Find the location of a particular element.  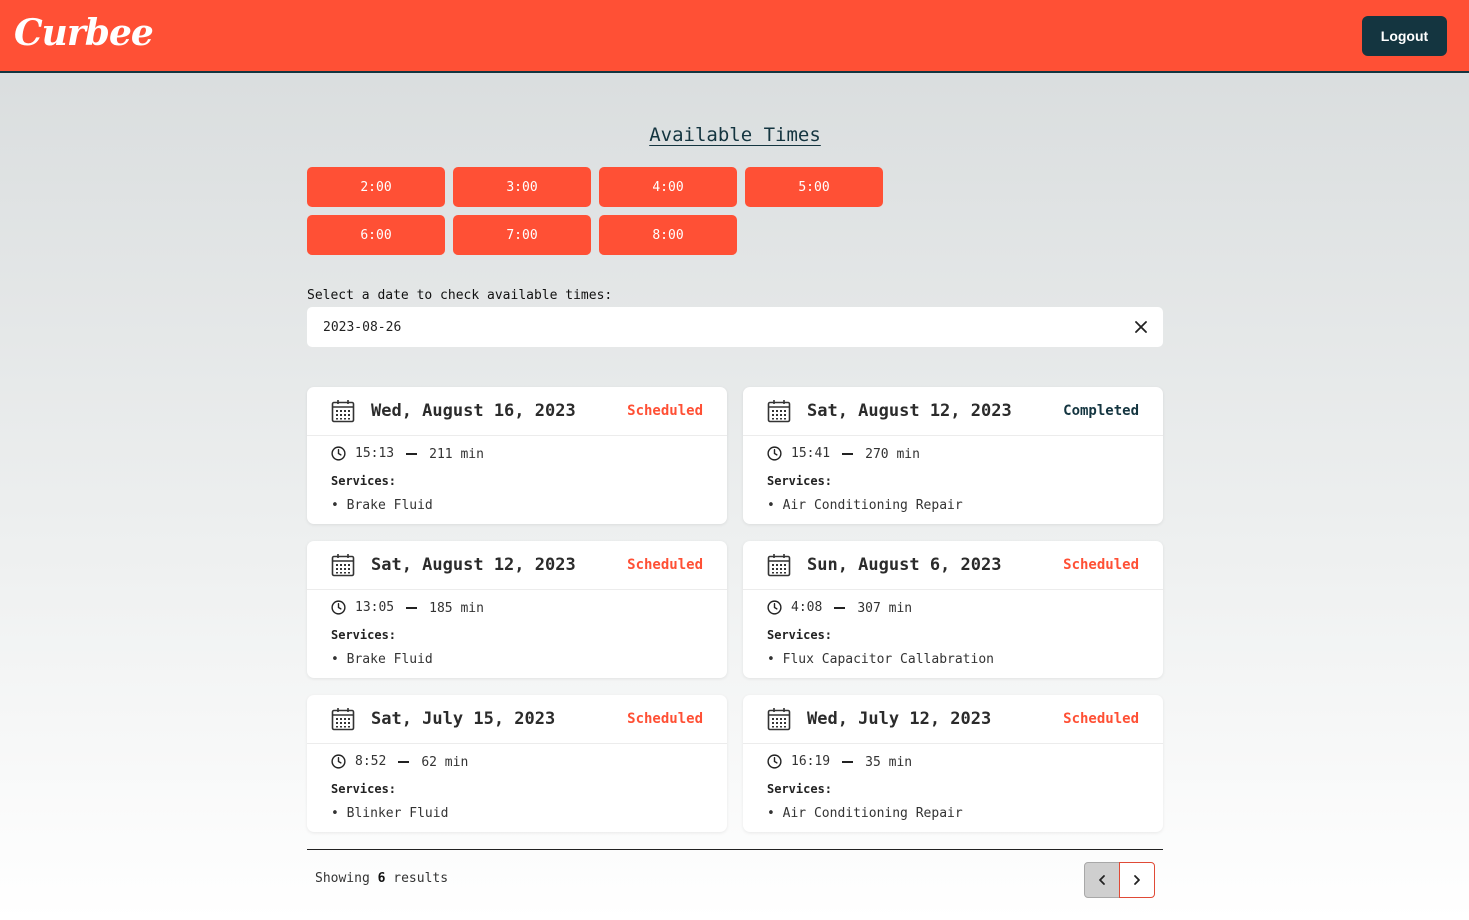

appointment-time-row: 15:41 270 min is located at coordinates (843, 453).